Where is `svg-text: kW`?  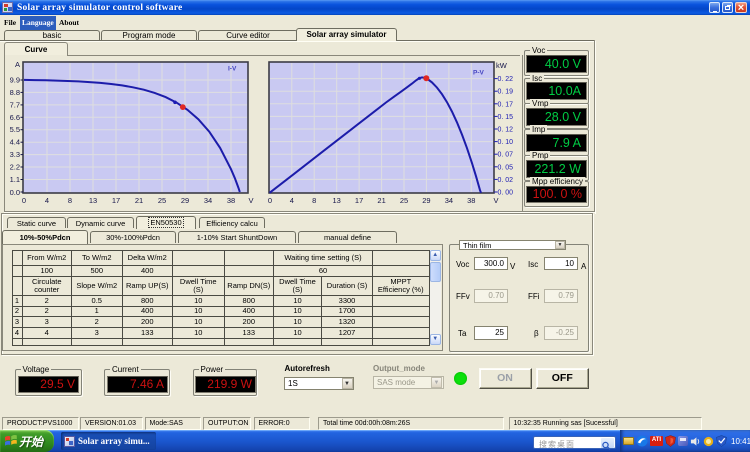 svg-text: kW is located at coordinates (502, 65).